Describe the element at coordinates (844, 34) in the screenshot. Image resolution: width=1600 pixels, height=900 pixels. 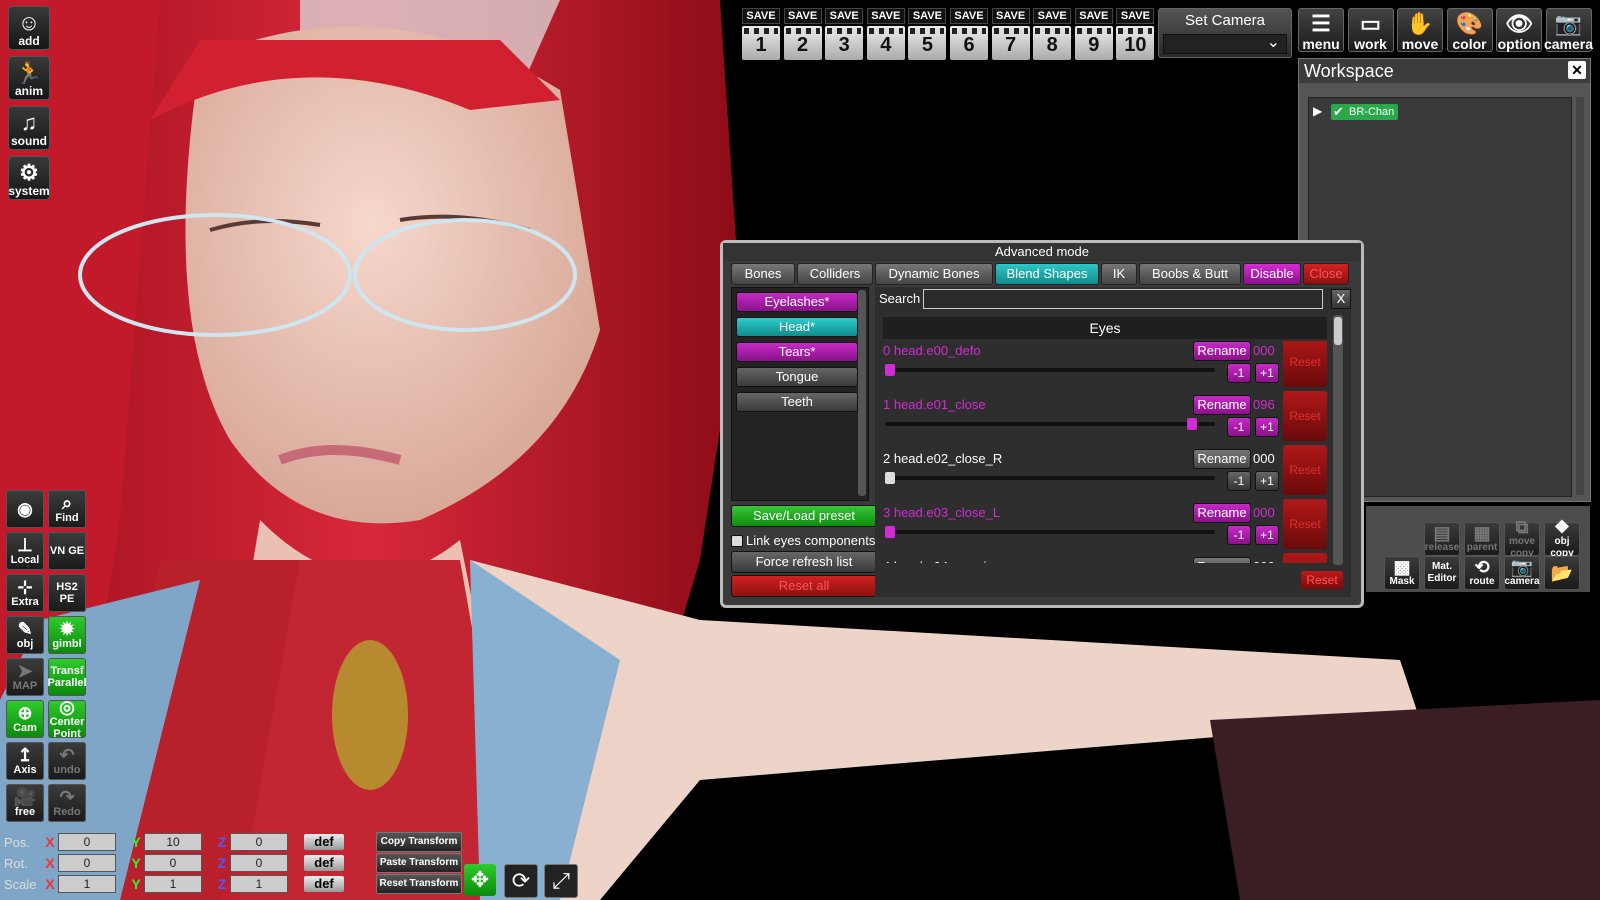
I see `save-slot-3: SAVE 3` at that location.